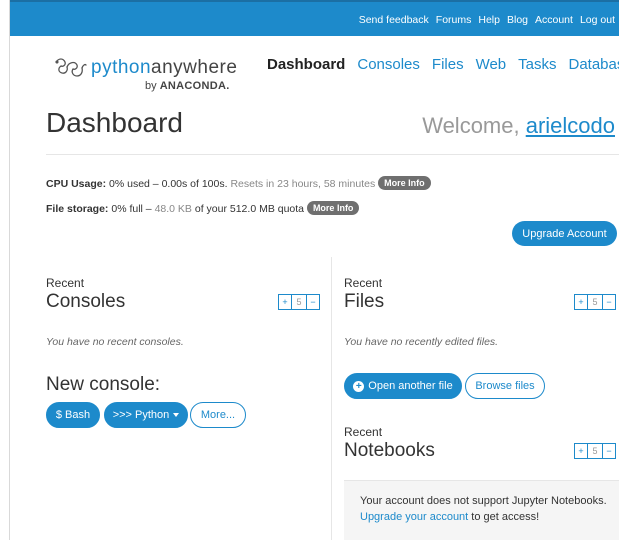  Describe the element at coordinates (564, 233) in the screenshot. I see `upgrade-account-button: Upgrade Account` at that location.